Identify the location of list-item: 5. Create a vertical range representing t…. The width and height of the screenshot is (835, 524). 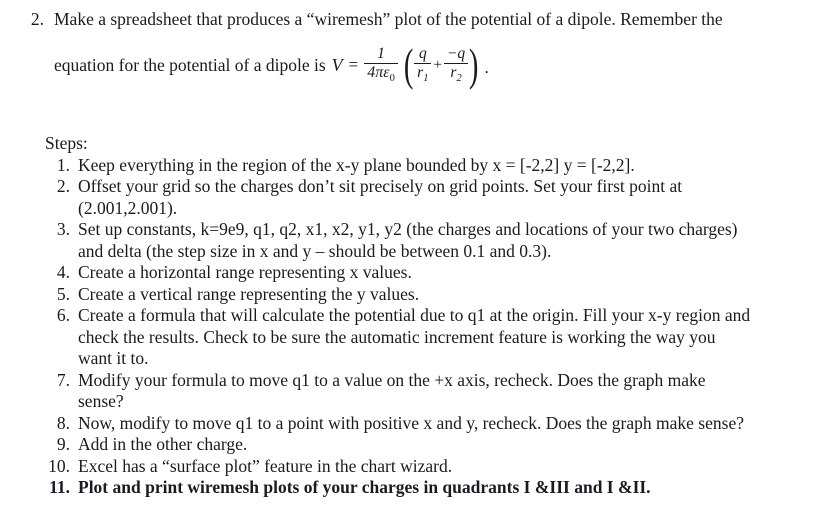
(440, 295).